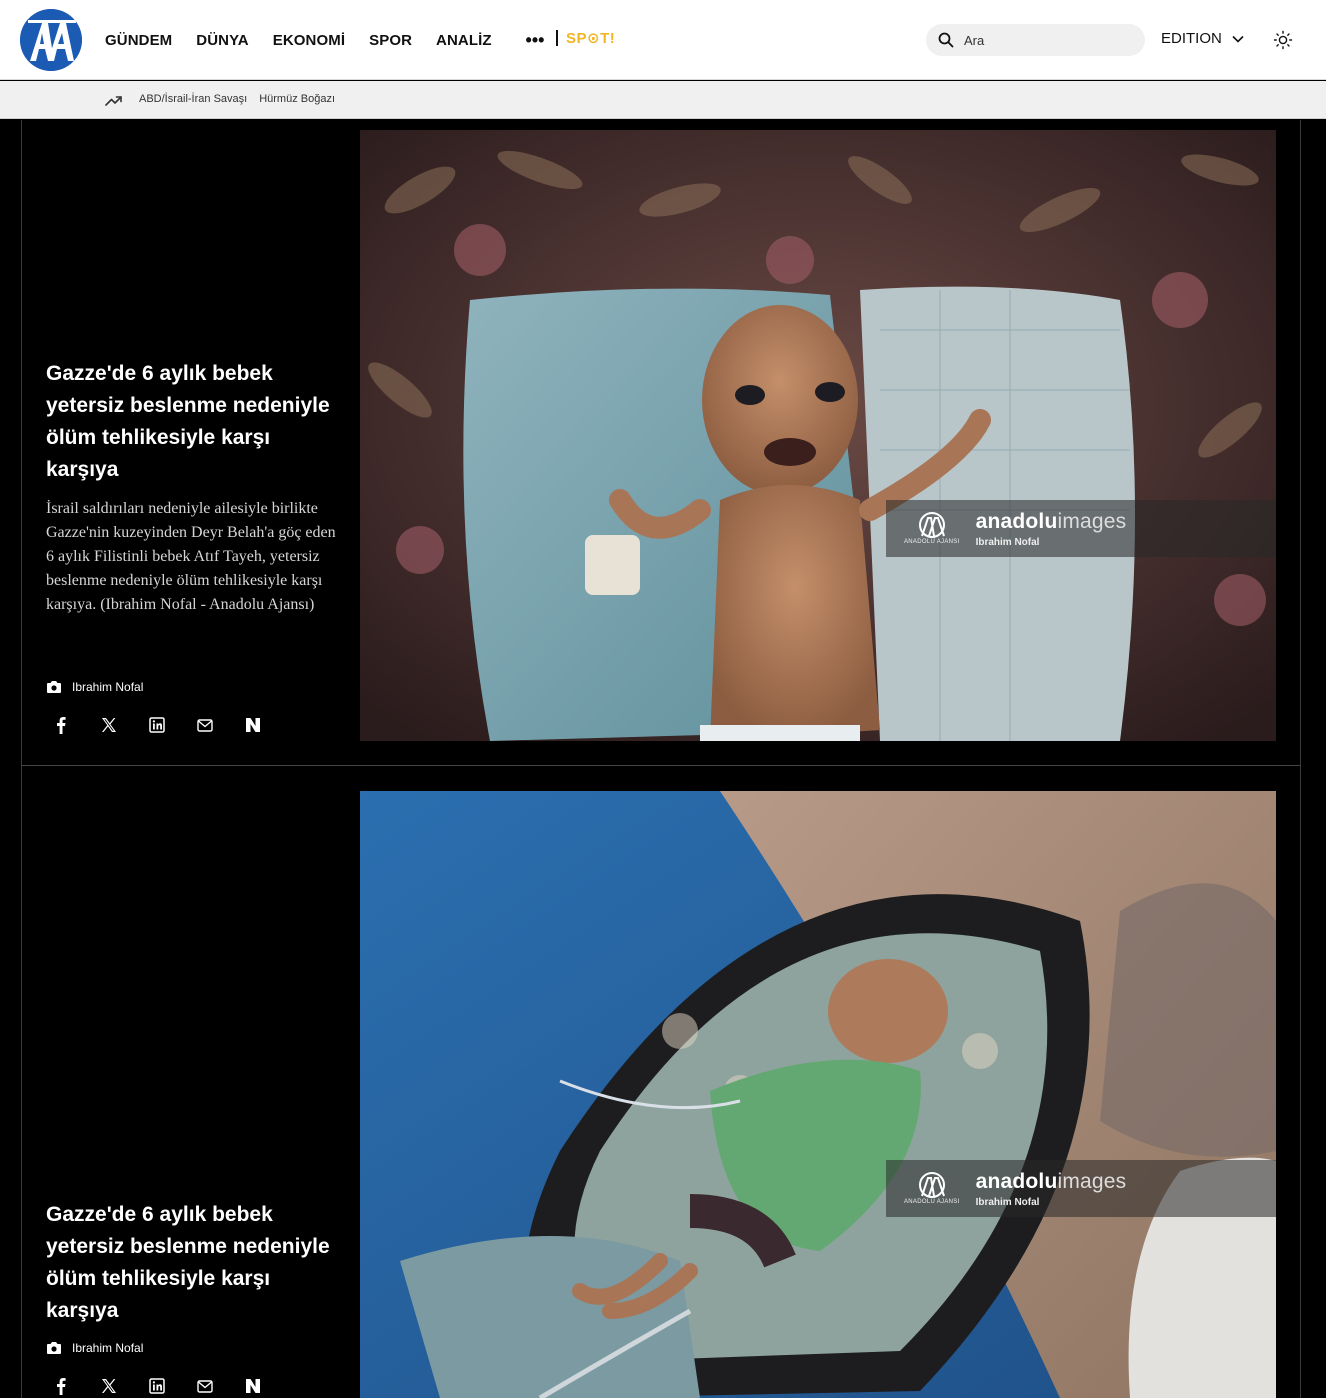 This screenshot has width=1326, height=1398. What do you see at coordinates (1238, 39) in the screenshot?
I see `chevron-down-icon` at bounding box center [1238, 39].